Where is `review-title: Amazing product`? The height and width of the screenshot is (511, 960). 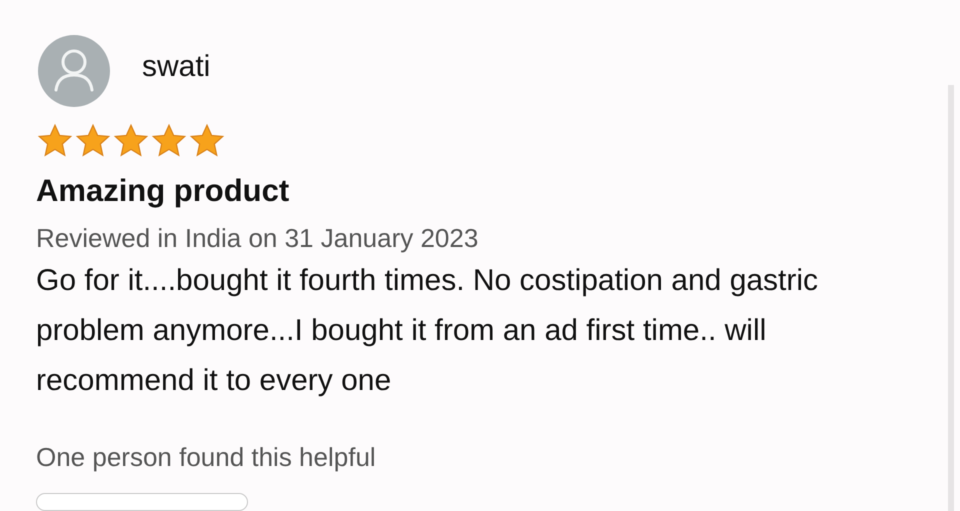 review-title: Amazing product is located at coordinates (163, 191).